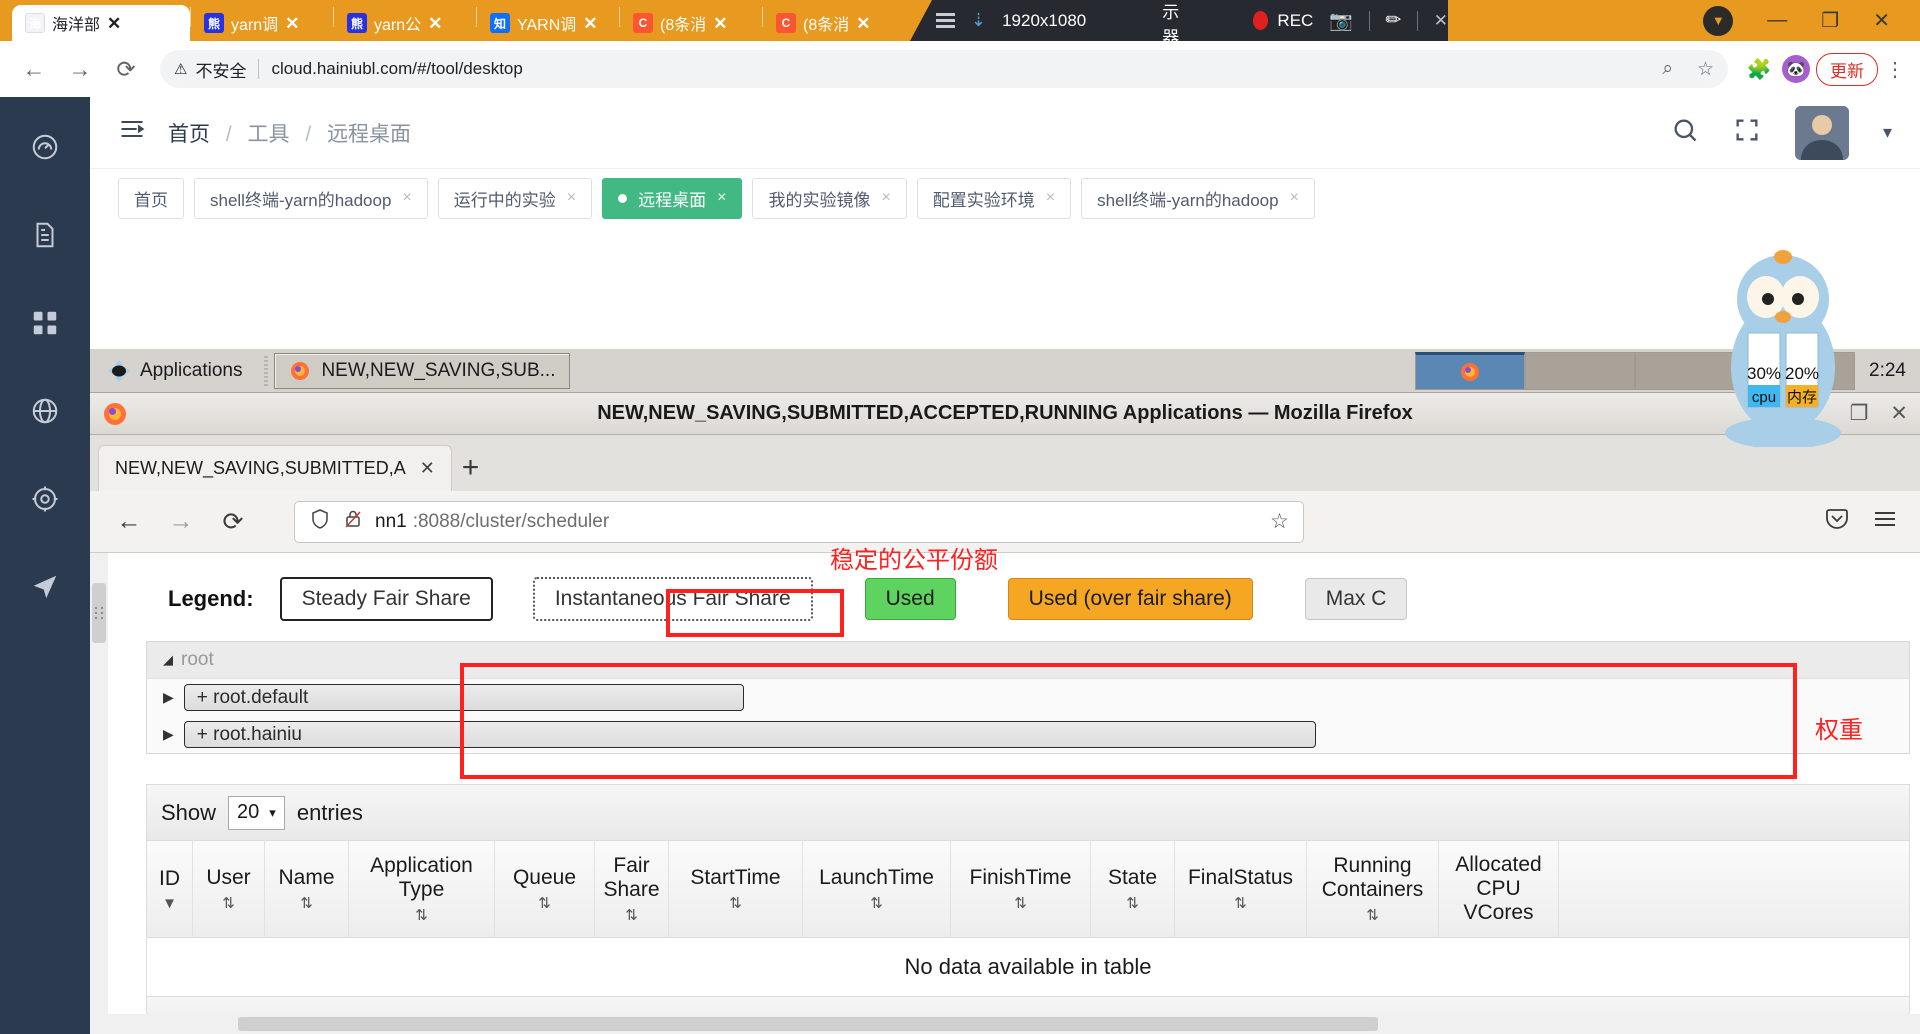 Image resolution: width=1920 pixels, height=1034 pixels. What do you see at coordinates (877, 889) in the screenshot?
I see `table-column-header: LaunchTime ⇅` at bounding box center [877, 889].